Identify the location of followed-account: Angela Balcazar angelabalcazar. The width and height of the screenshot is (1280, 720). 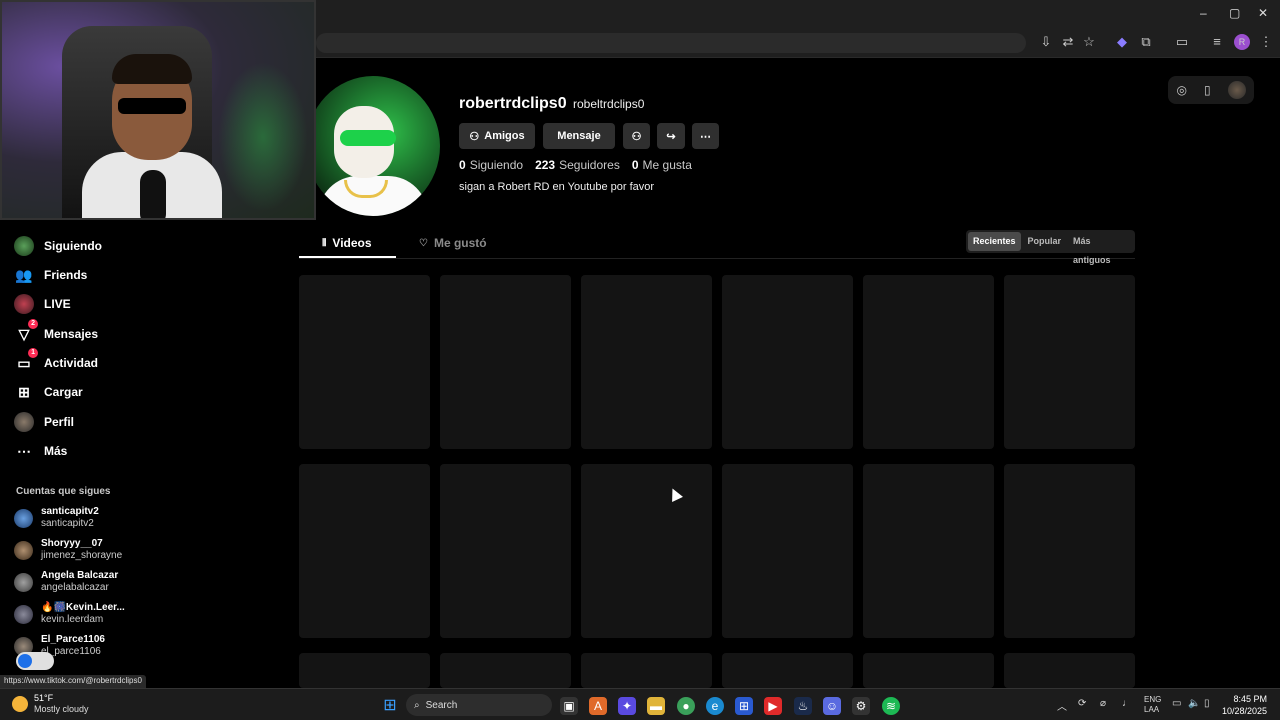
(66, 582).